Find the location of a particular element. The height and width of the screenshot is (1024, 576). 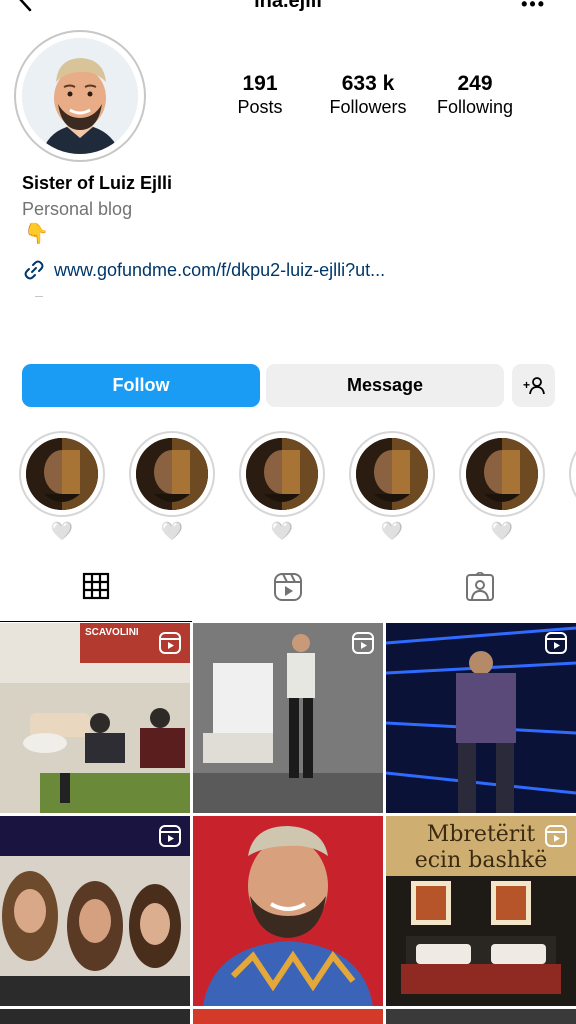

posts-count: 191 is located at coordinates (260, 83).